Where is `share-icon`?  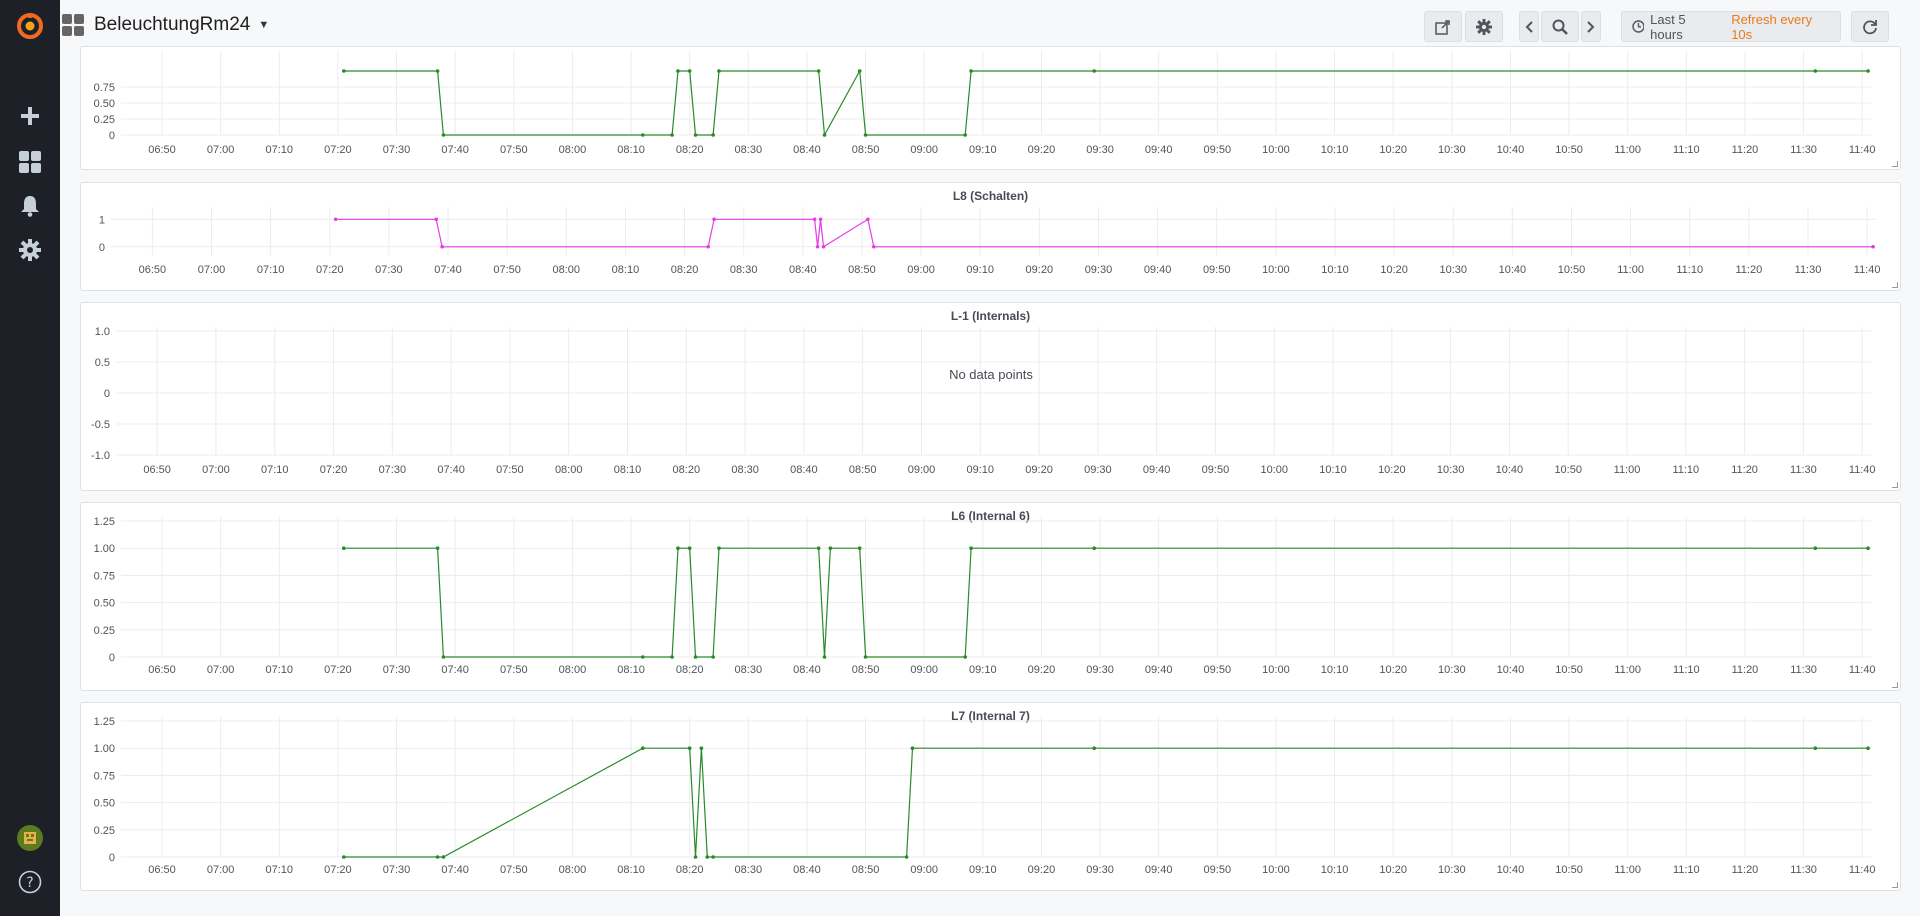 share-icon is located at coordinates (1442, 27).